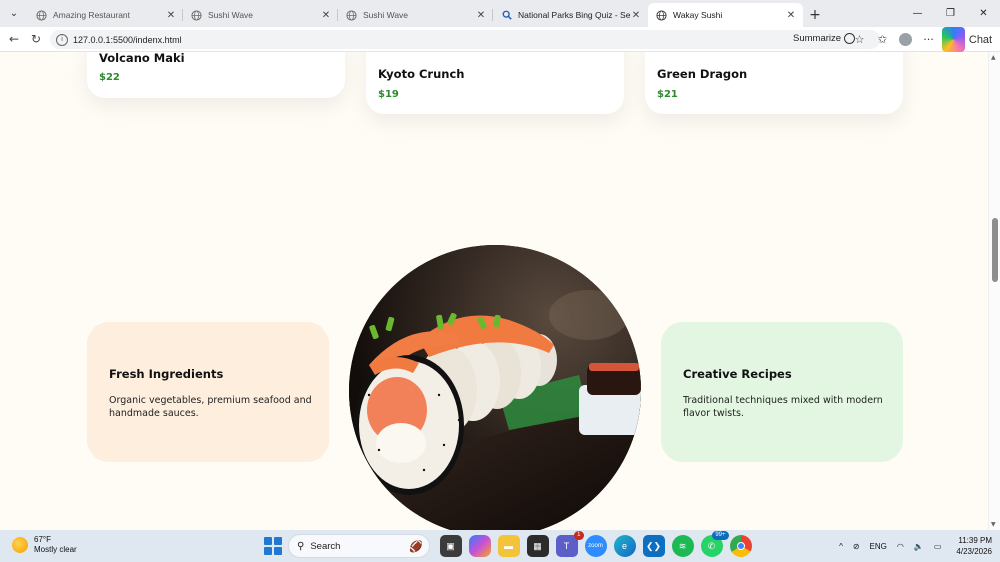  I want to click on chrome-center, so click(740, 546).